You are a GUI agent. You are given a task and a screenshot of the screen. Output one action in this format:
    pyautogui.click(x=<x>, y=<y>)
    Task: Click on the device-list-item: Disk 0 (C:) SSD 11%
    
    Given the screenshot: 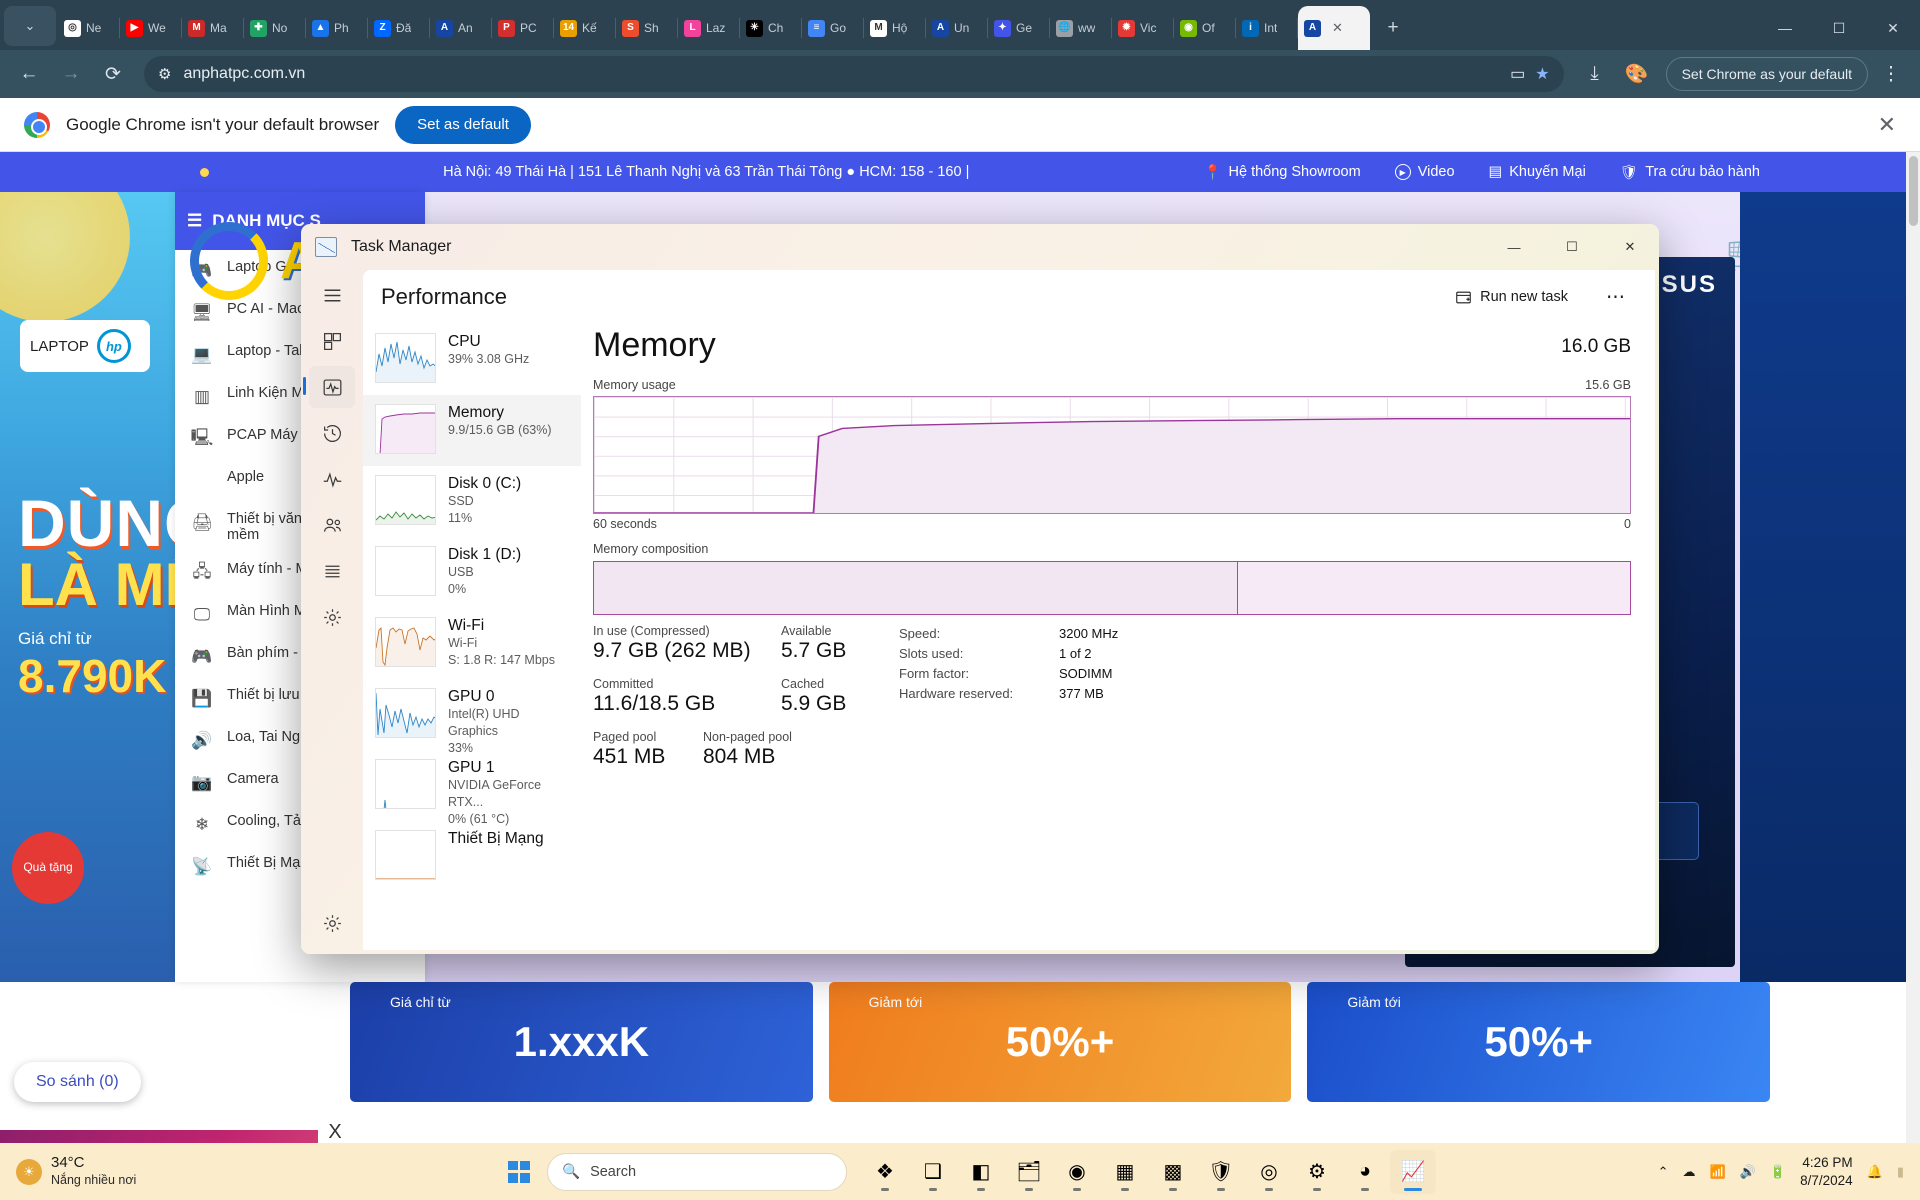 What is the action you would take?
    pyautogui.click(x=472, y=501)
    